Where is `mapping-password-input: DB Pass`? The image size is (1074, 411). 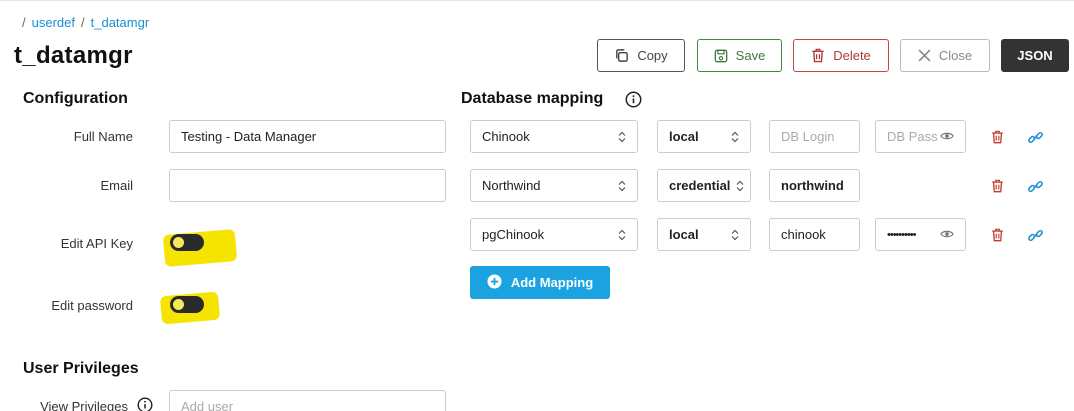 mapping-password-input: DB Pass is located at coordinates (920, 136).